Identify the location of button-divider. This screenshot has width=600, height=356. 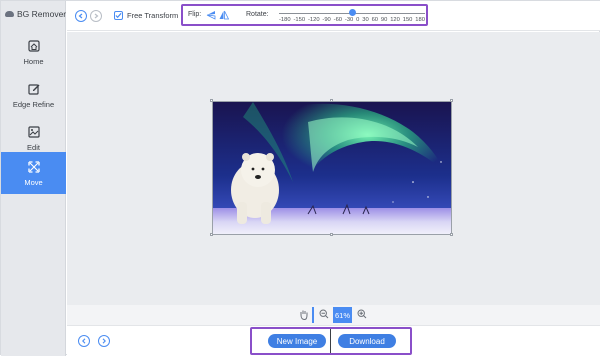
(330, 341).